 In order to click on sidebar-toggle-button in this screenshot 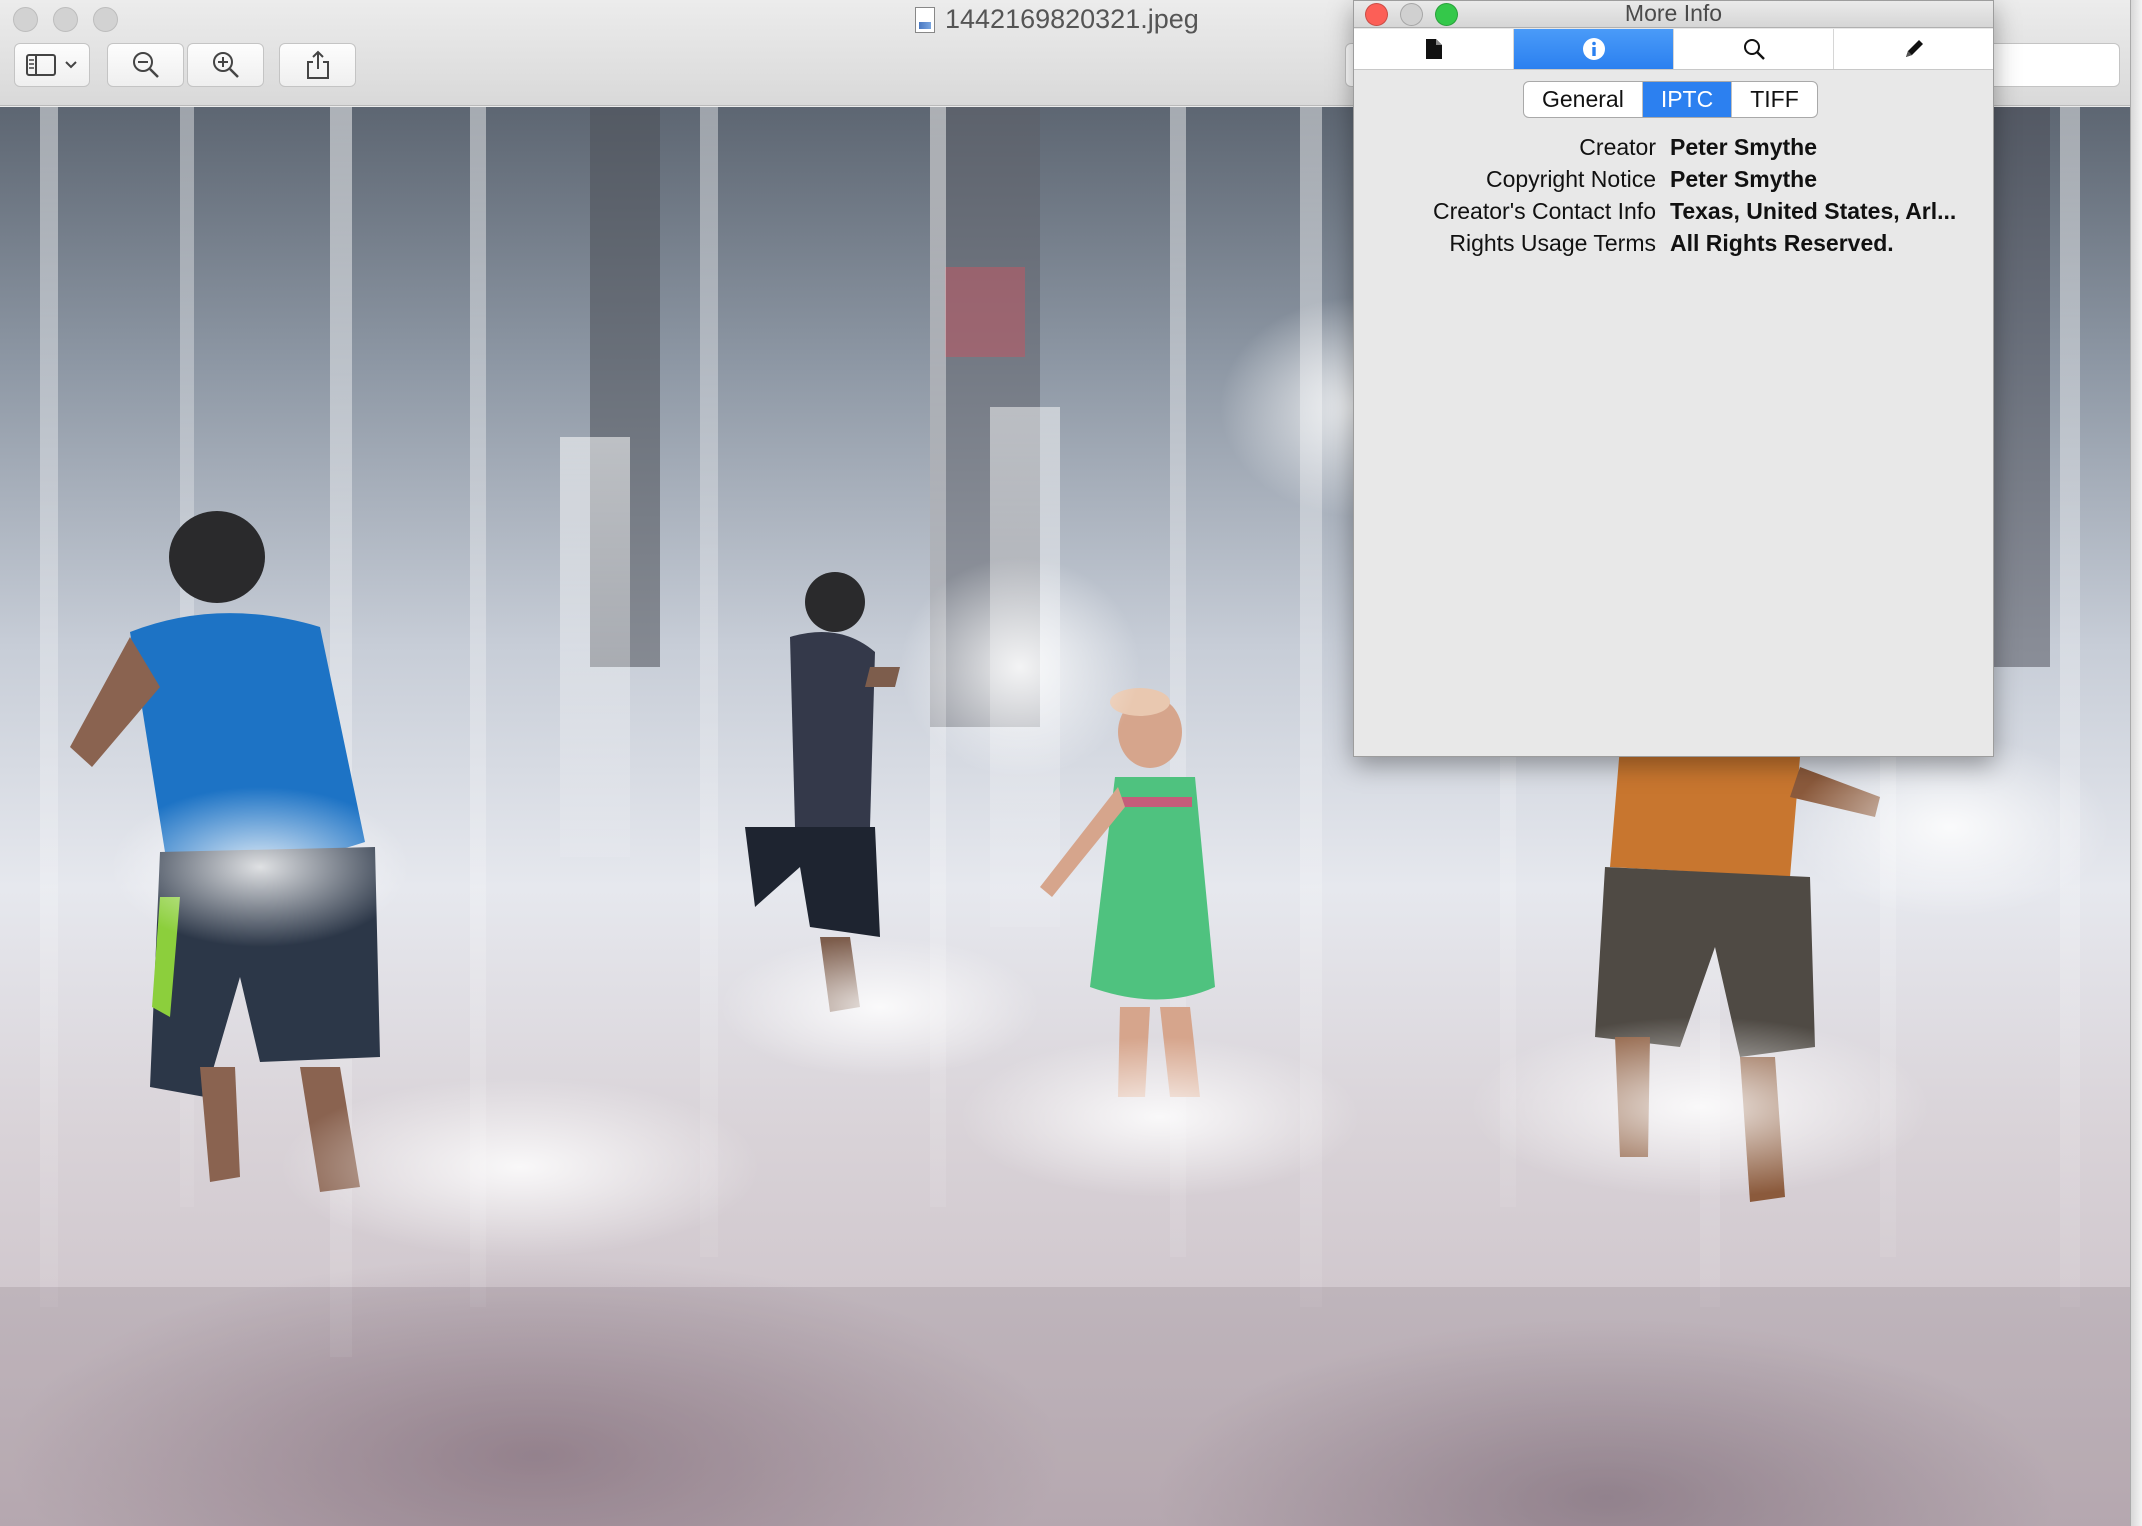, I will do `click(52, 65)`.